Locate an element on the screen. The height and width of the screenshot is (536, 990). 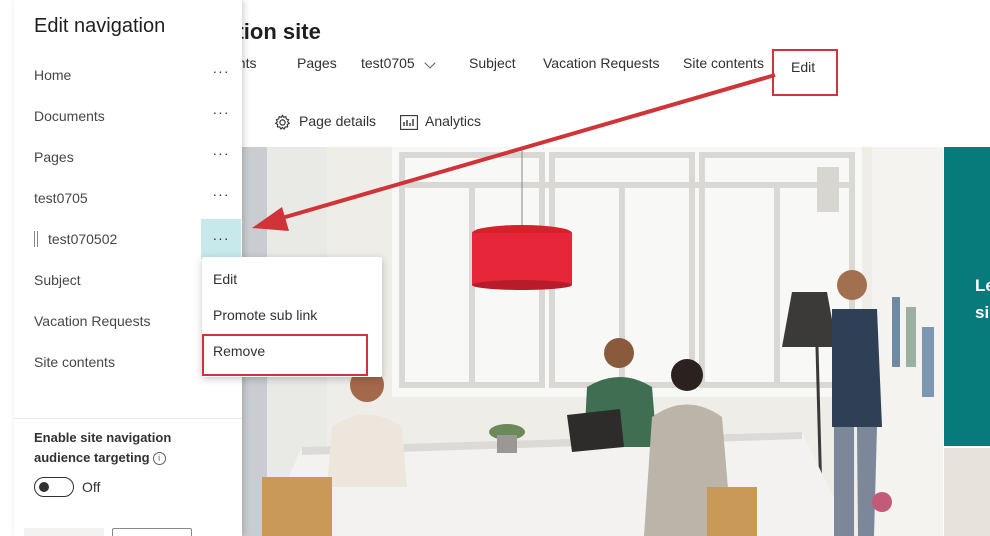
menu-item-label: Promote sub link is located at coordinates (265, 315).